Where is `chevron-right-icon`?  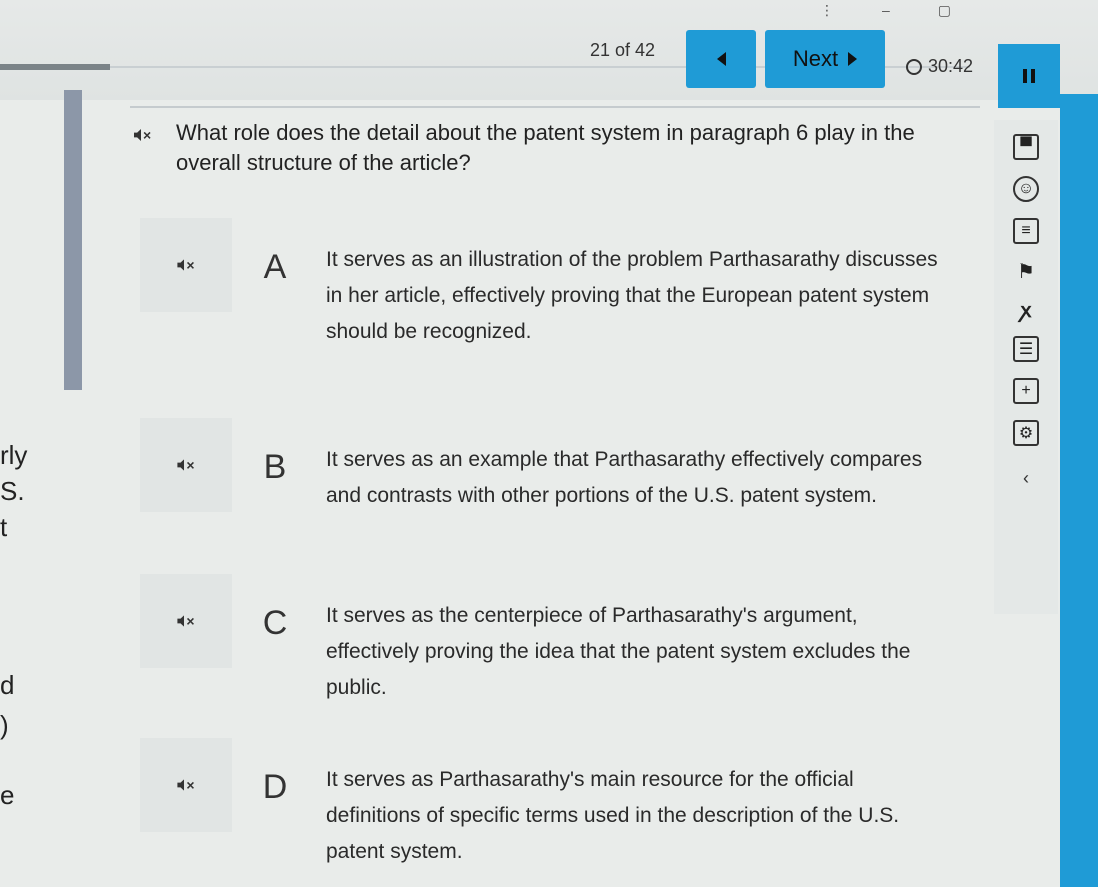 chevron-right-icon is located at coordinates (852, 59).